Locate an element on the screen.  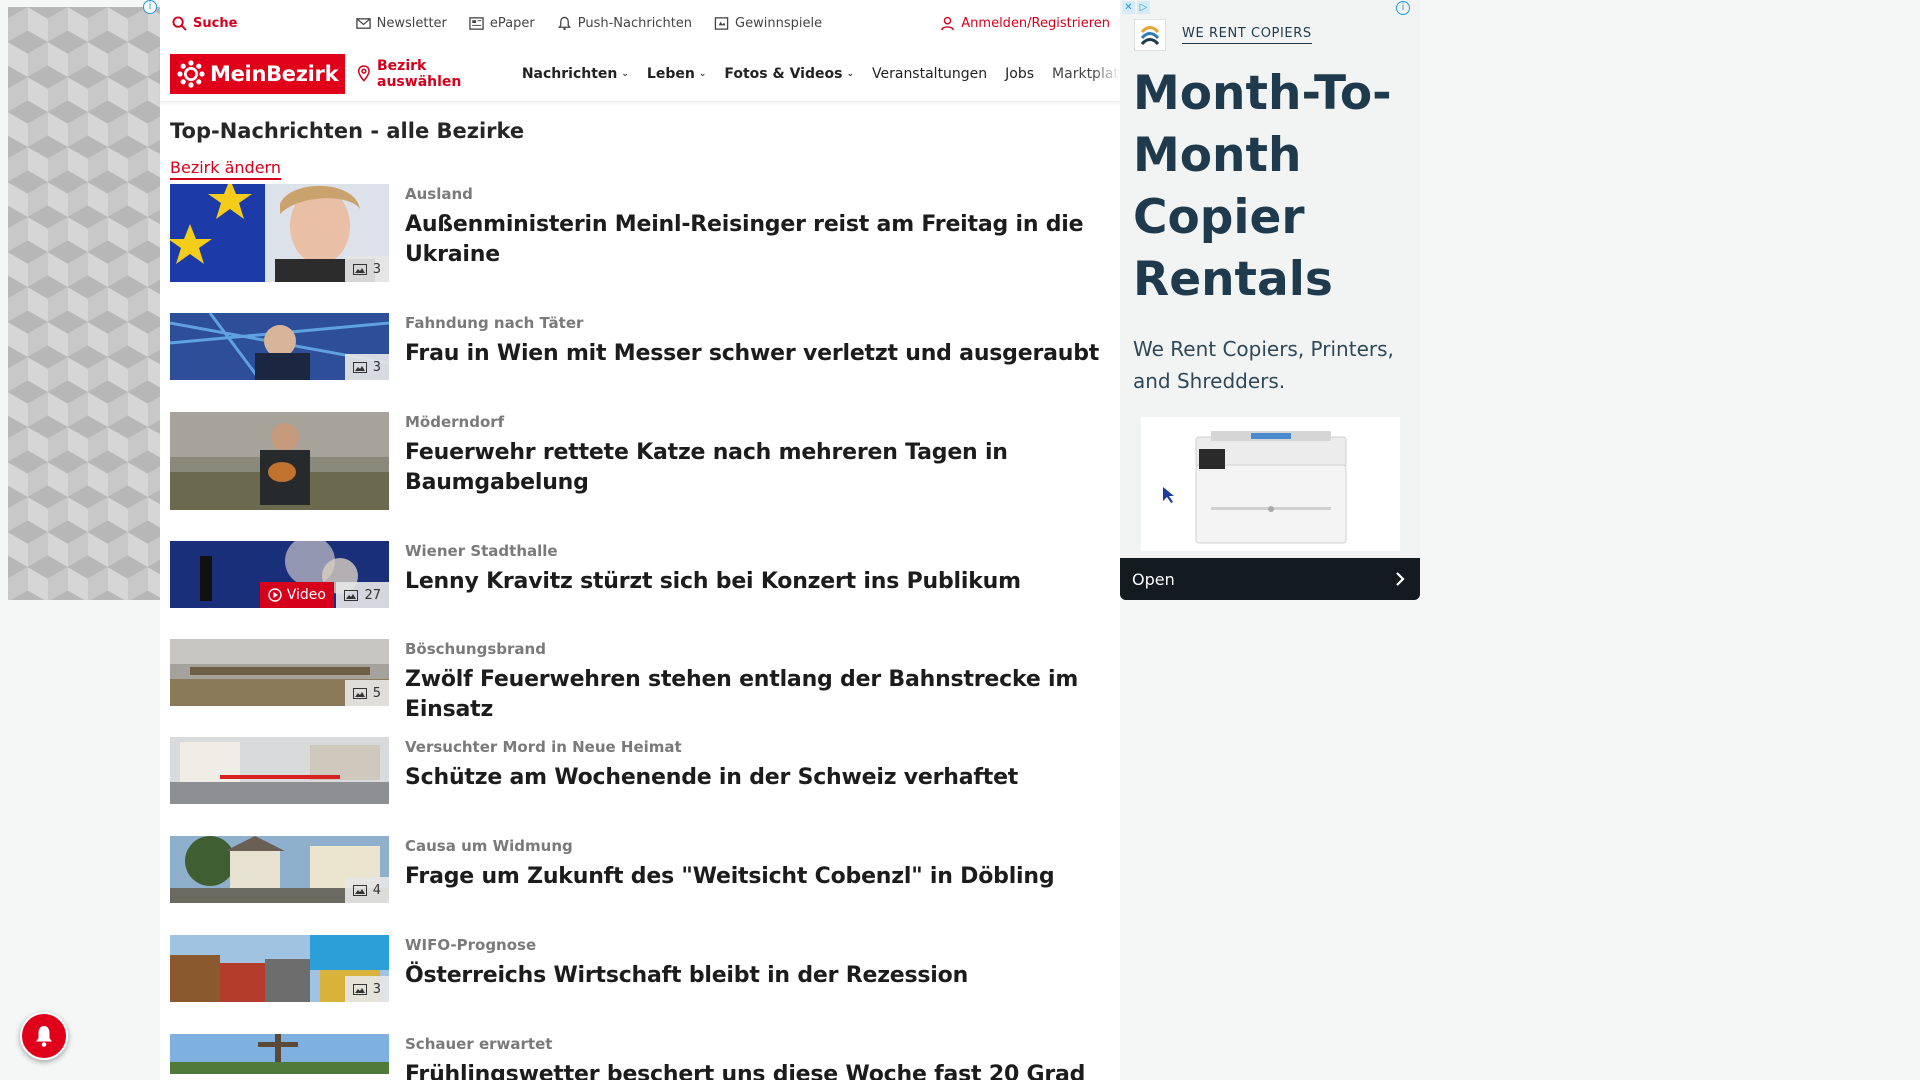
nav-item-life: Leben ⌄ is located at coordinates (676, 74).